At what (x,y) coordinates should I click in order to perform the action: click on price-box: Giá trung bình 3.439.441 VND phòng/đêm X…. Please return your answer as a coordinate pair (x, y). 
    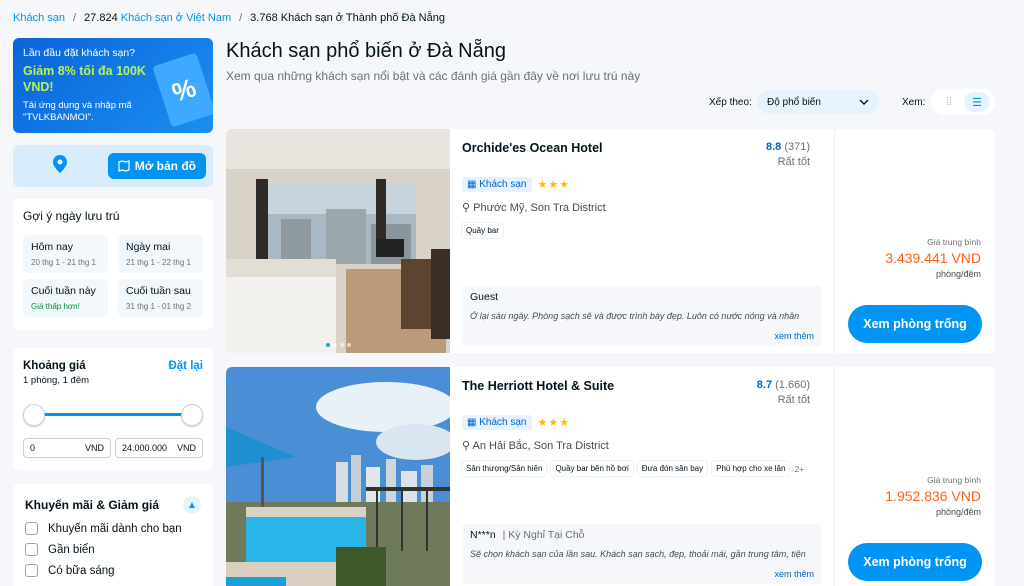
    Looking at the image, I should click on (914, 241).